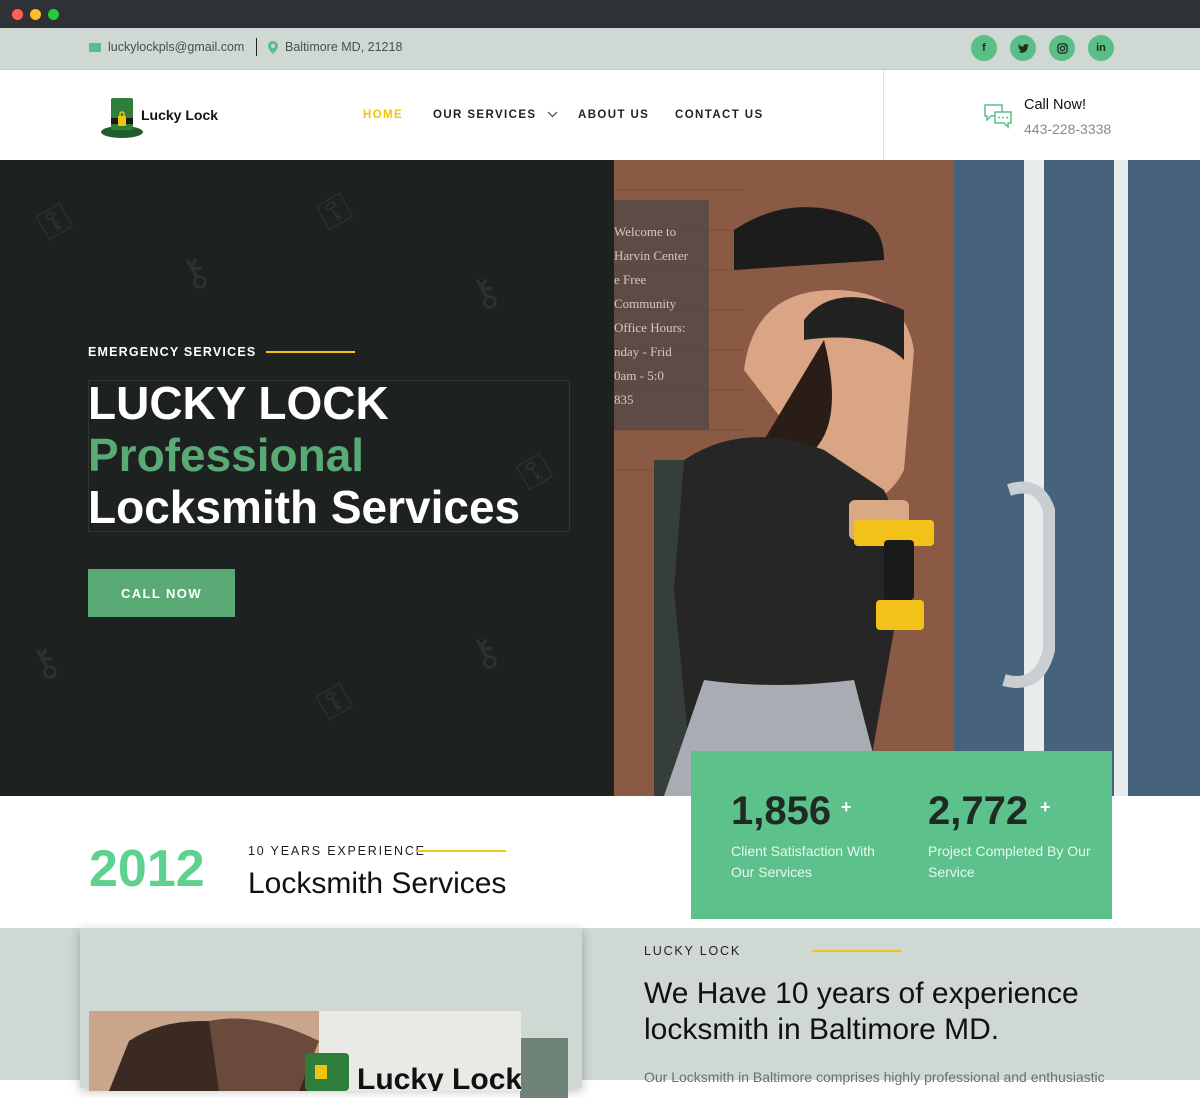 The height and width of the screenshot is (1098, 1200). Describe the element at coordinates (1067, 129) in the screenshot. I see `header-phone: 443-228-3338` at that location.